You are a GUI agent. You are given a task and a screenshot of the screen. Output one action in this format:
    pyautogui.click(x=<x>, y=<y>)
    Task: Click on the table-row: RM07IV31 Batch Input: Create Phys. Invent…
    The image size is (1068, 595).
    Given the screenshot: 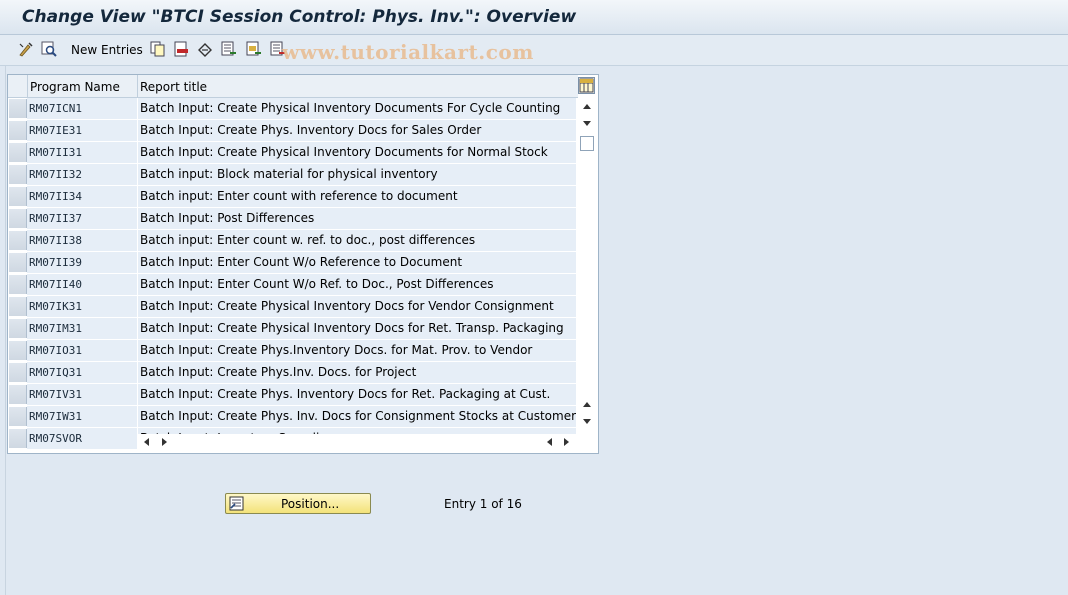 What is the action you would take?
    pyautogui.click(x=293, y=395)
    